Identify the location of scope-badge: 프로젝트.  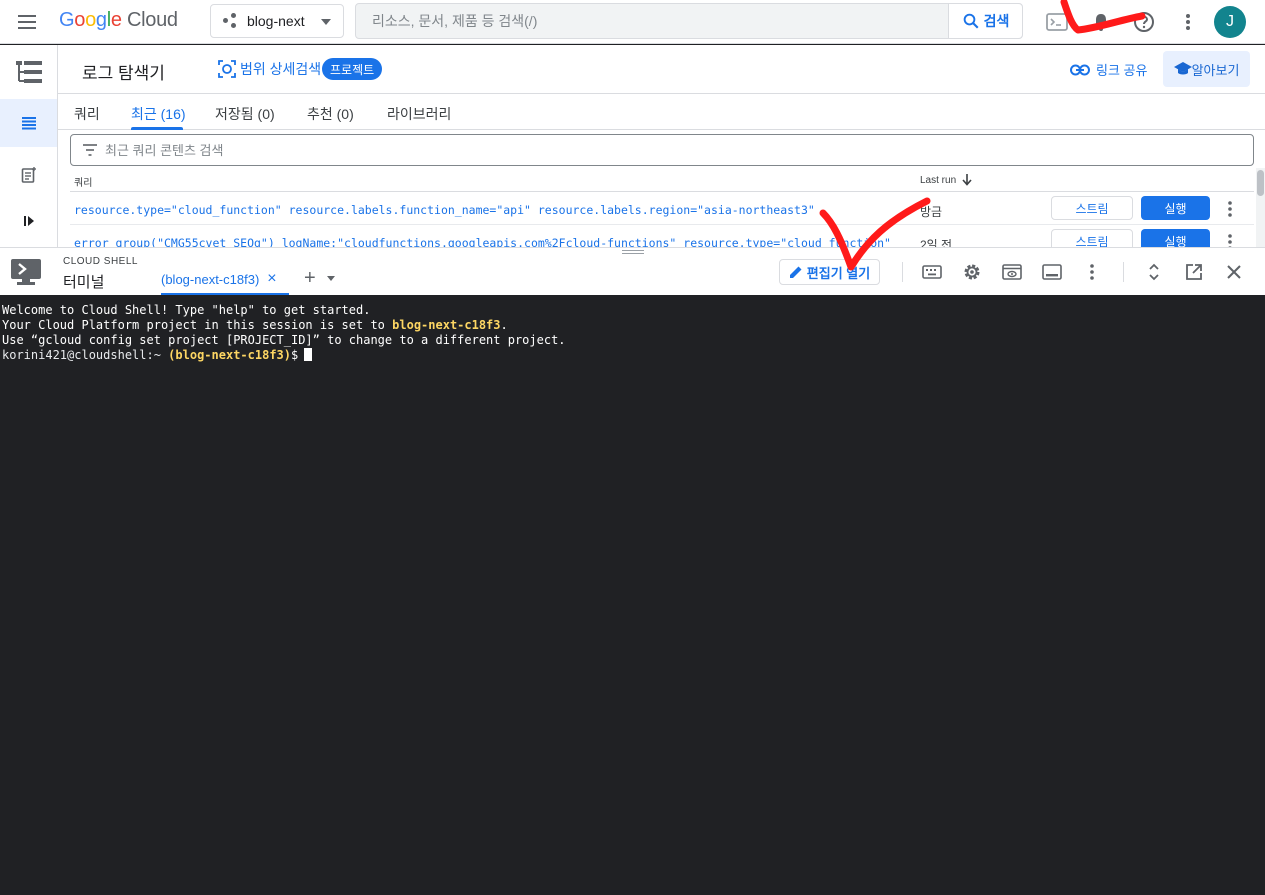
(352, 69).